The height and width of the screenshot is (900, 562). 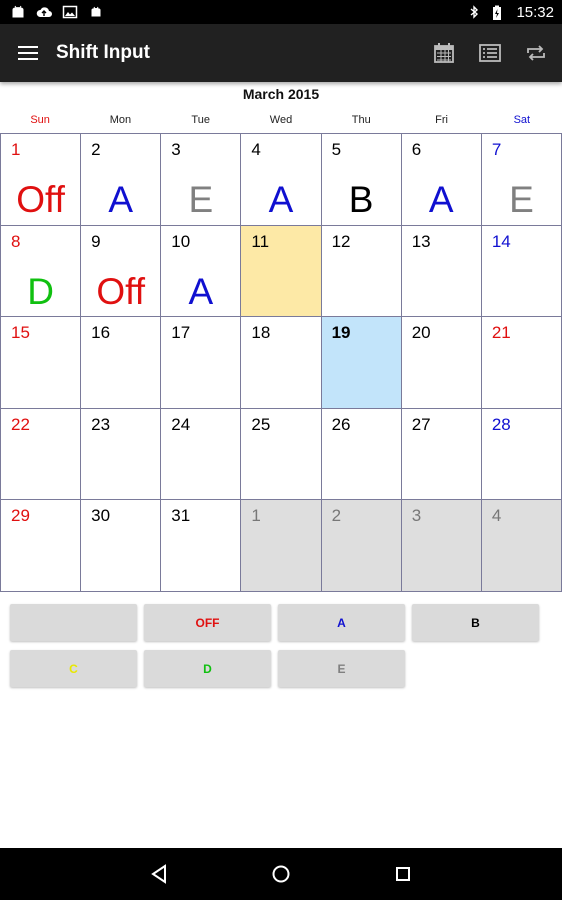 I want to click on day-number: 21, so click(x=501, y=332).